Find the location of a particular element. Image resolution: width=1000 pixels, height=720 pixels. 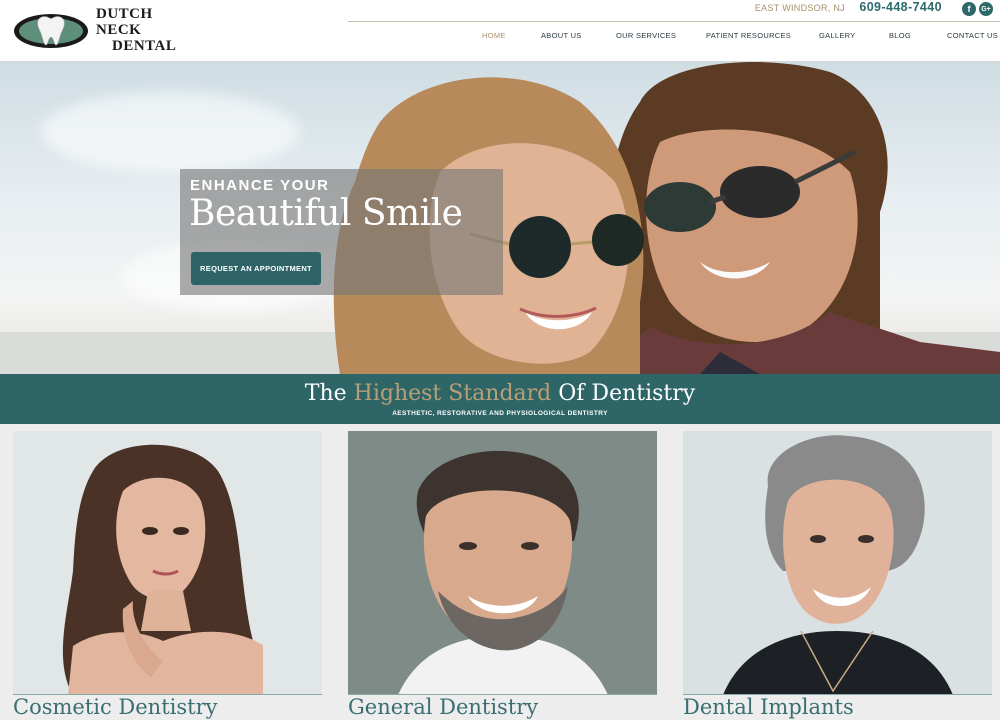

service-card-cosmetic: Cosmetic Dentistry is located at coordinates (167, 575).